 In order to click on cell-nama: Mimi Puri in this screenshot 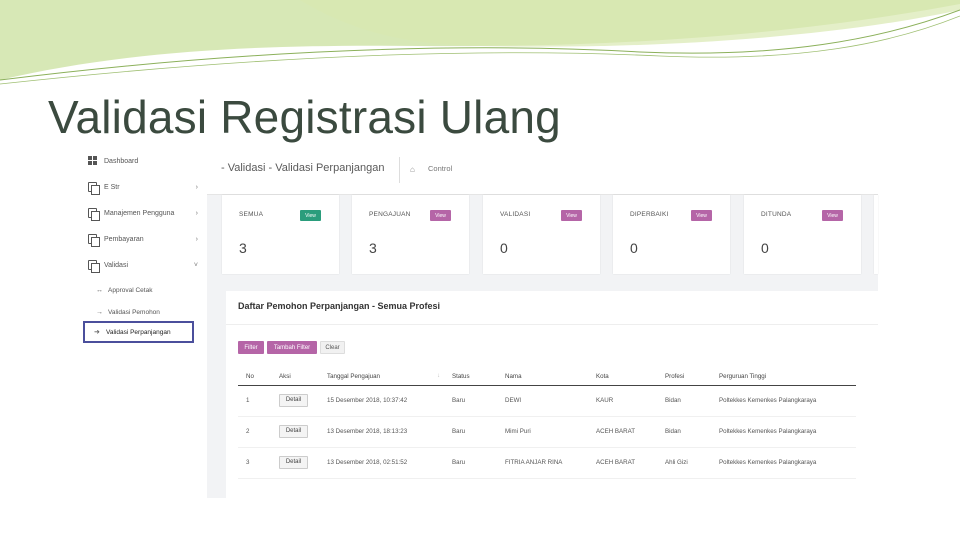, I will do `click(542, 432)`.